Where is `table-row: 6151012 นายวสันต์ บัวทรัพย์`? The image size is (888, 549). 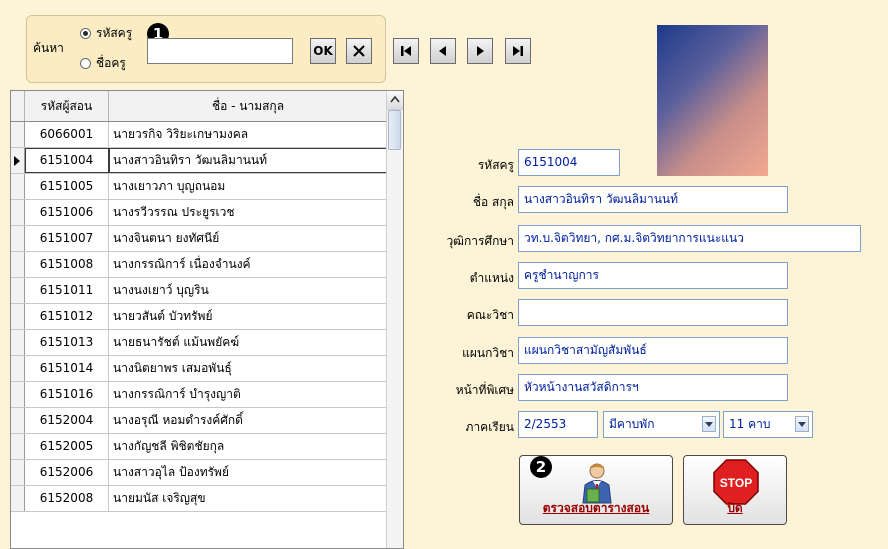
table-row: 6151012 นายวสันต์ บัวทรัพย์ is located at coordinates (199, 317).